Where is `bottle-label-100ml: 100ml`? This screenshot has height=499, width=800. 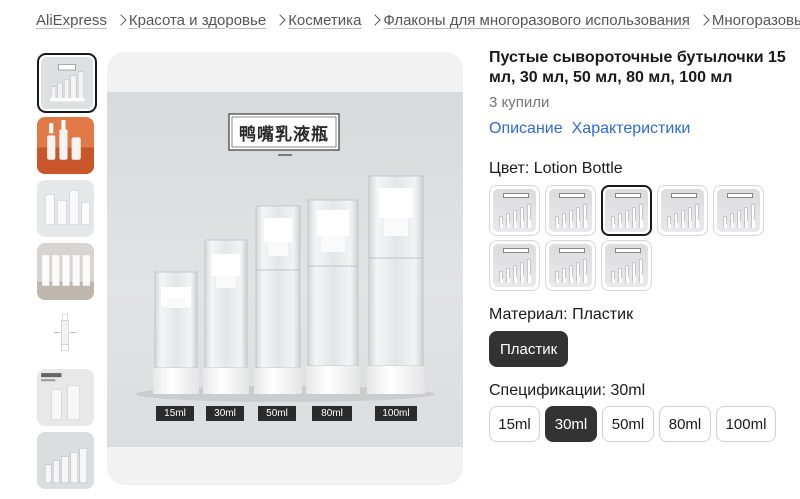 bottle-label-100ml: 100ml is located at coordinates (396, 413).